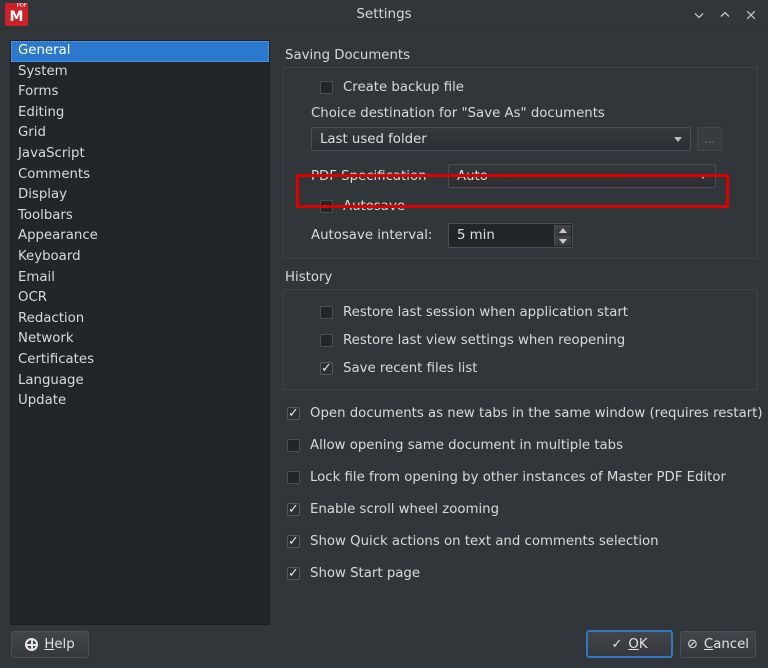  I want to click on scroll-wheel-zoom-checkbox, so click(293, 509).